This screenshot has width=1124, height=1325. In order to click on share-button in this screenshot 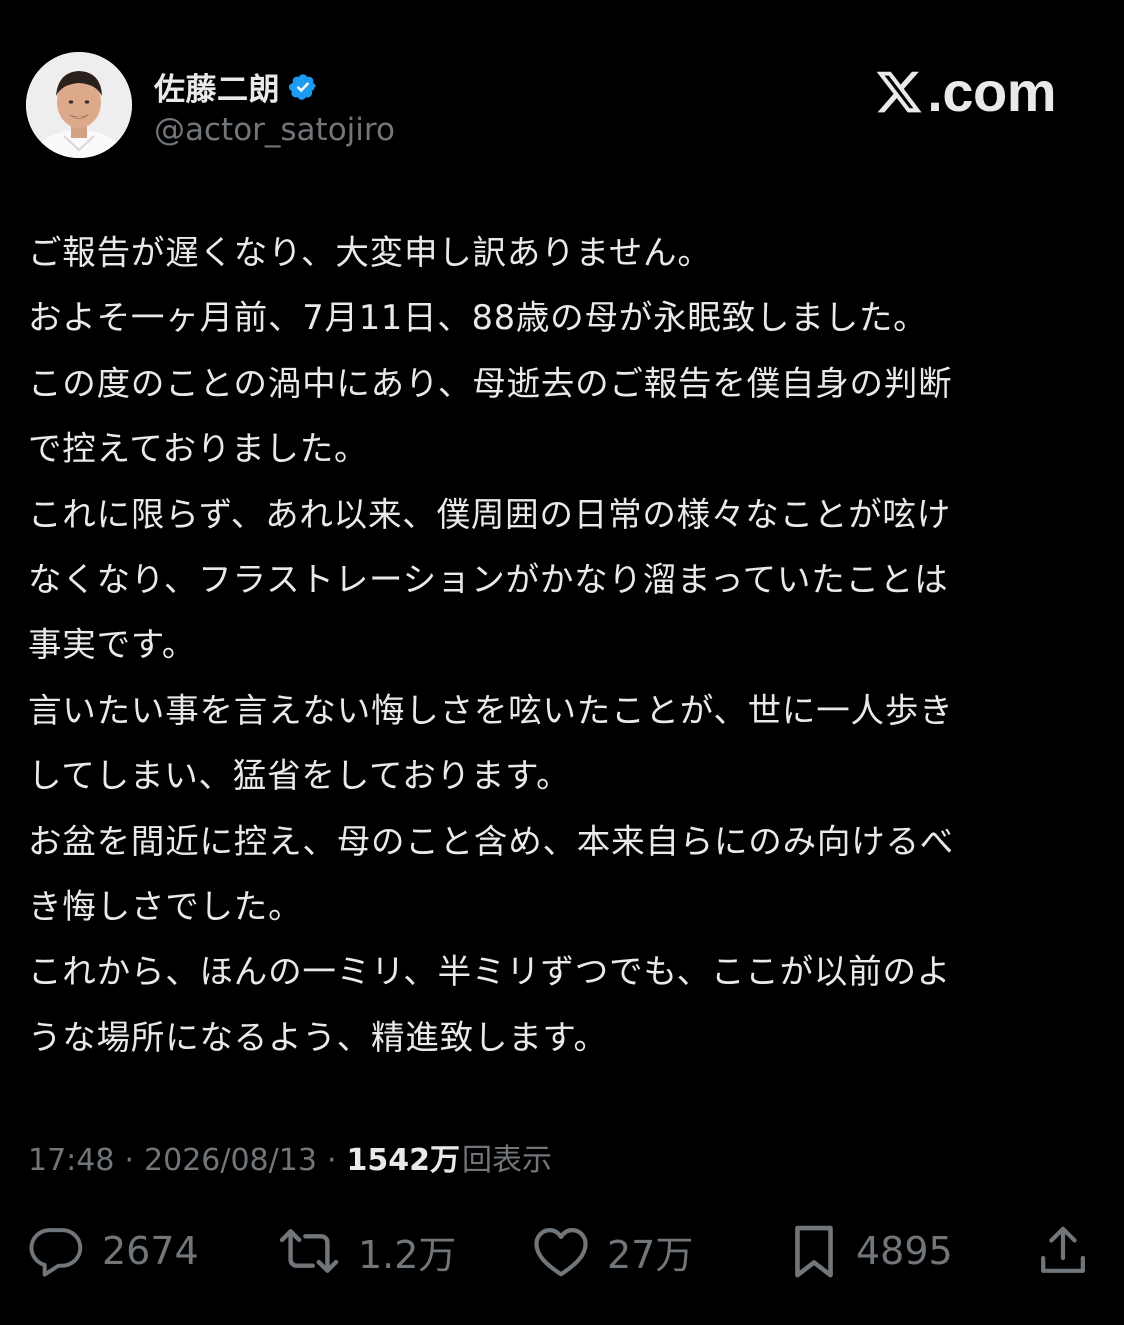, I will do `click(1063, 1251)`.